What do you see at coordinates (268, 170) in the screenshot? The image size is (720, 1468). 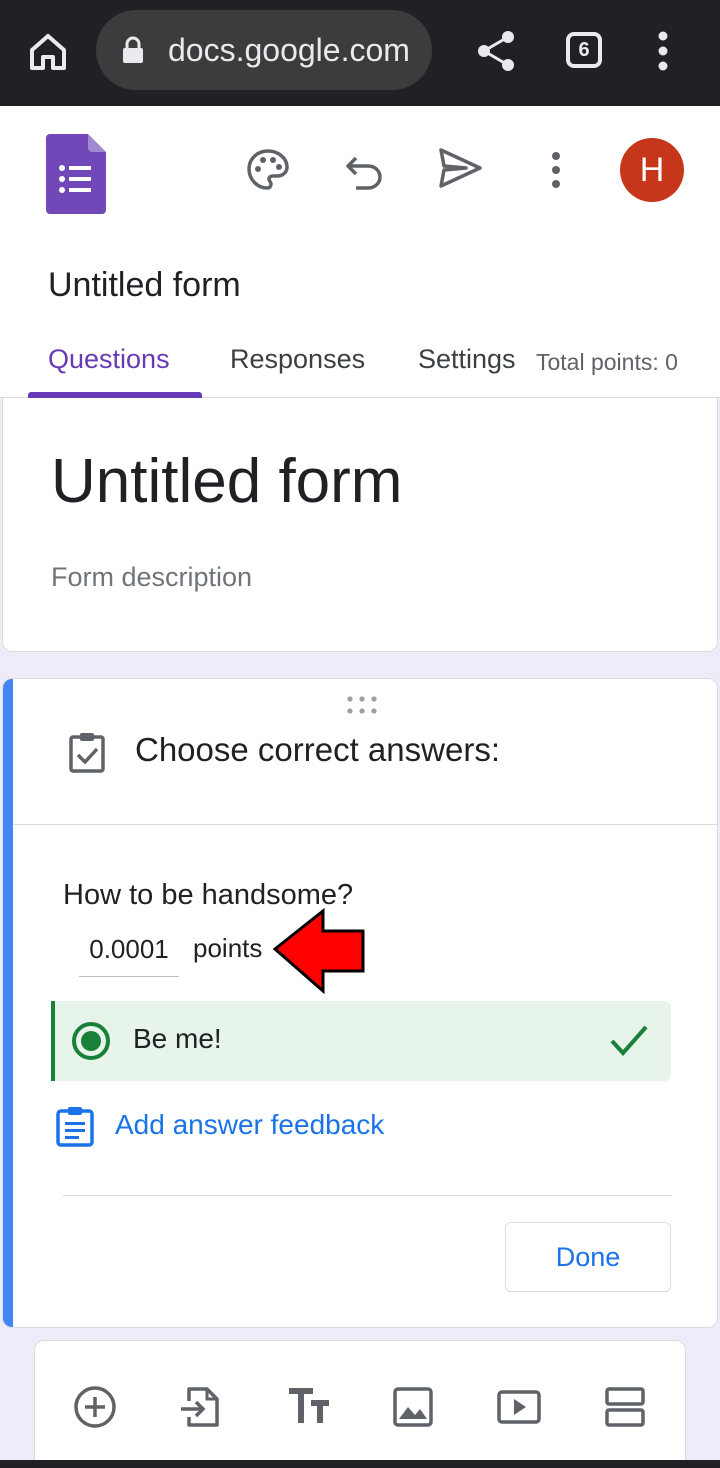 I see `palette-icon` at bounding box center [268, 170].